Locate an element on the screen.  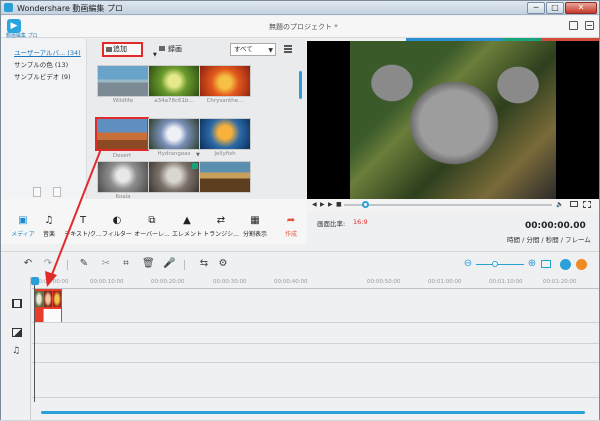
media-item-name: Wildlife is located at coordinates (123, 101).